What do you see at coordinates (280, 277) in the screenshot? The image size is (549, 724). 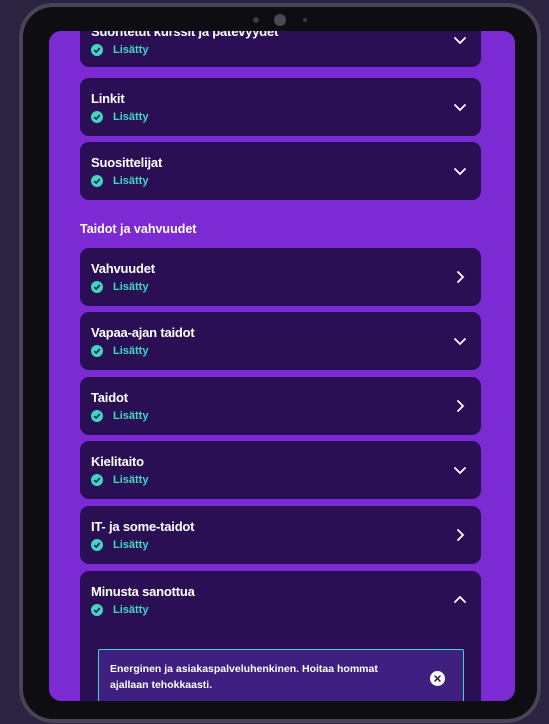 I see `section-card-strengths: Vahvuudet Lisätty` at bounding box center [280, 277].